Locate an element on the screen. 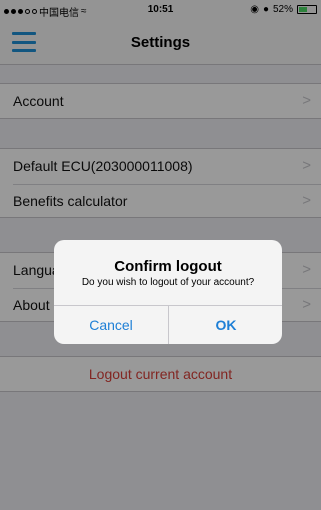 This screenshot has width=321, height=510. cancel-button: Cancel is located at coordinates (111, 325).